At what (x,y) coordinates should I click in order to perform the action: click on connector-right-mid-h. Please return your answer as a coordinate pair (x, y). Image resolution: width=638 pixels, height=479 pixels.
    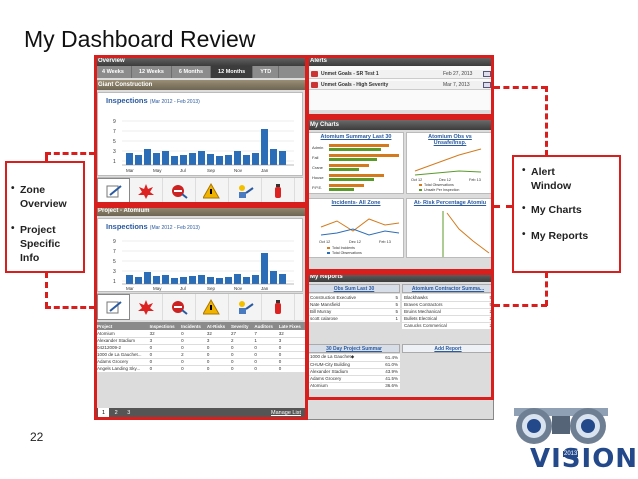
    Looking at the image, I should click on (503, 206).